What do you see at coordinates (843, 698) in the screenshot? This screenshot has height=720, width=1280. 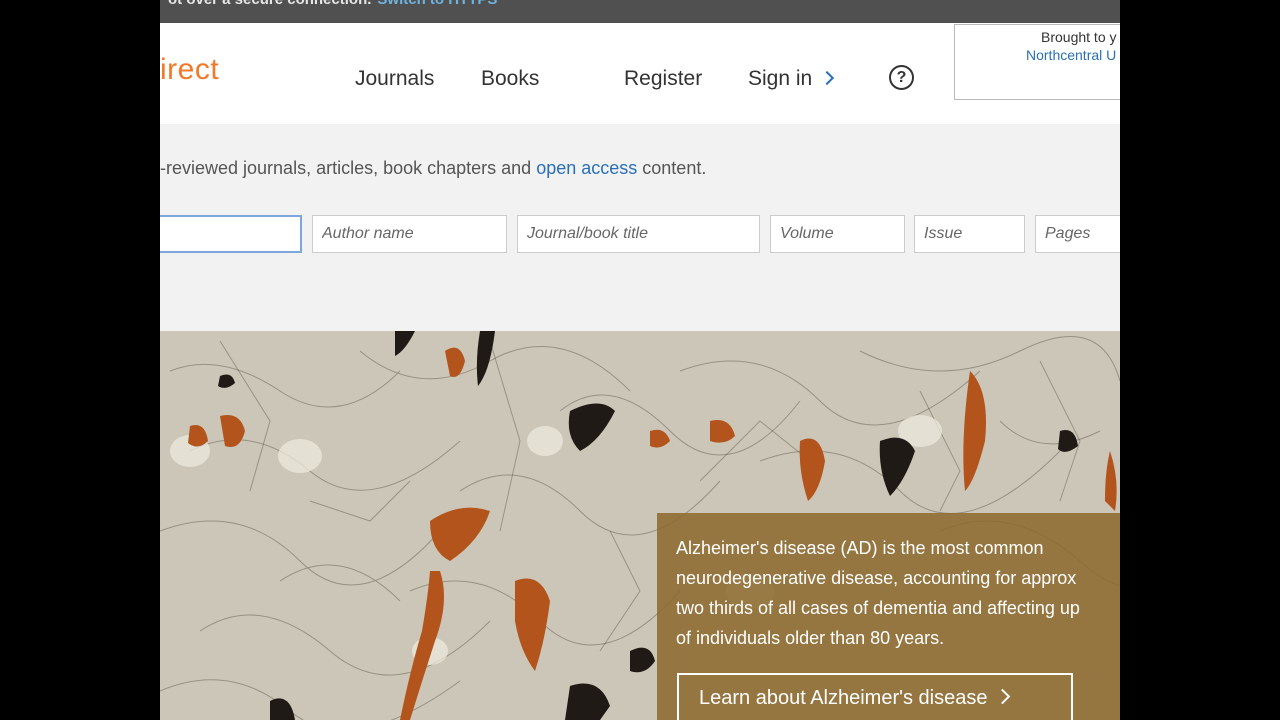 I see `learn-button-label: Learn about Alzheimer's disease` at bounding box center [843, 698].